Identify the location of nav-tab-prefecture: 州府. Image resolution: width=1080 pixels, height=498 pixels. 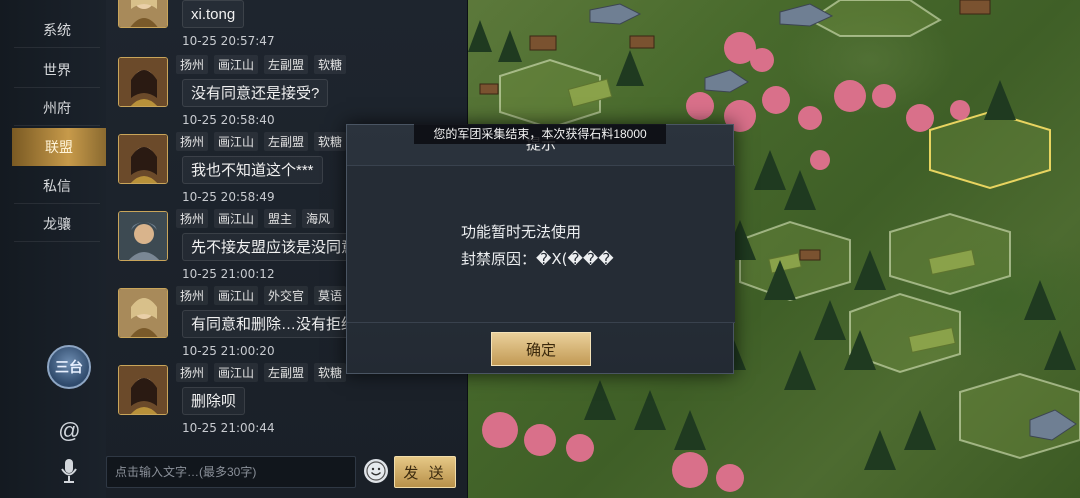
(57, 108).